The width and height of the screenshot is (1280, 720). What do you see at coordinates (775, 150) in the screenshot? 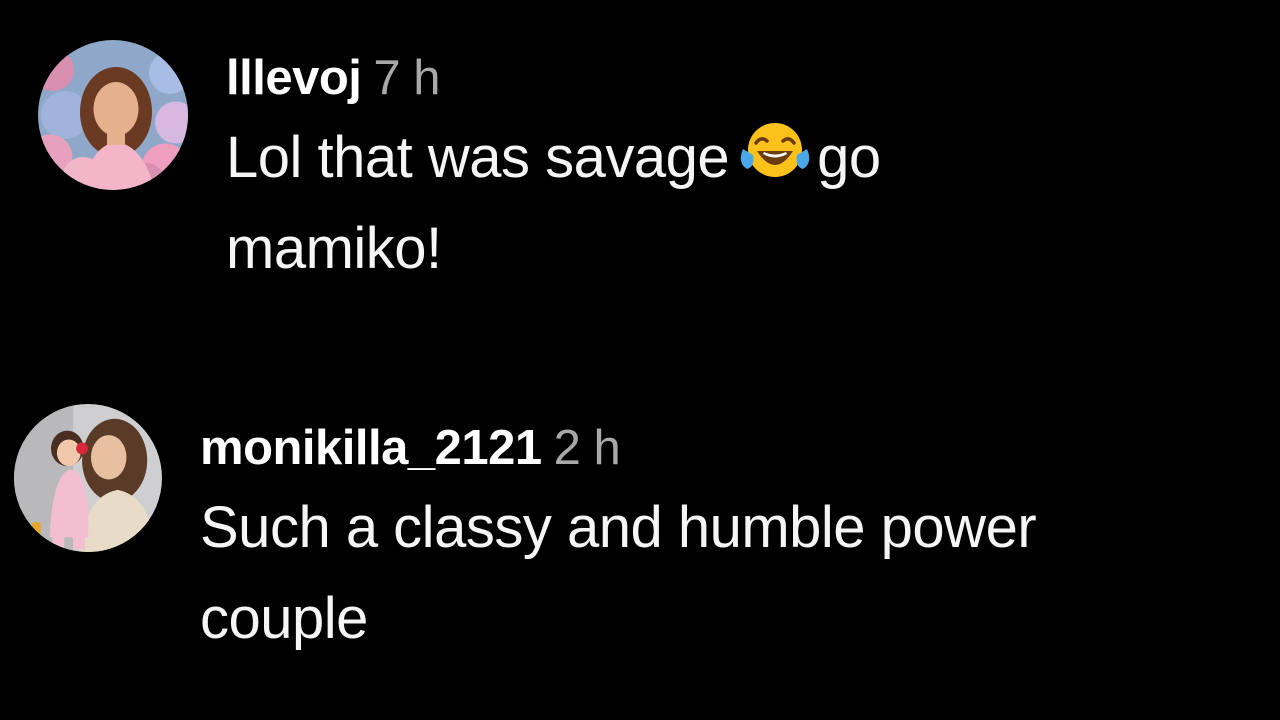
I see `face-with-tears-of-joy-icon` at bounding box center [775, 150].